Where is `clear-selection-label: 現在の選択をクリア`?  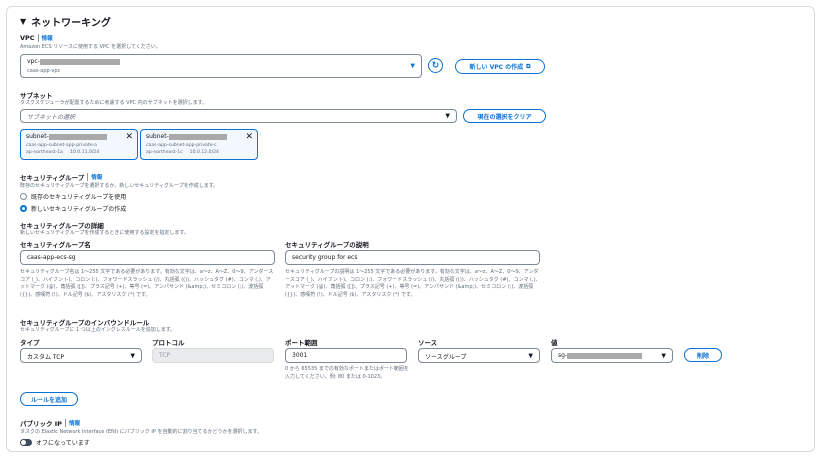 clear-selection-label: 現在の選択をクリア is located at coordinates (504, 117).